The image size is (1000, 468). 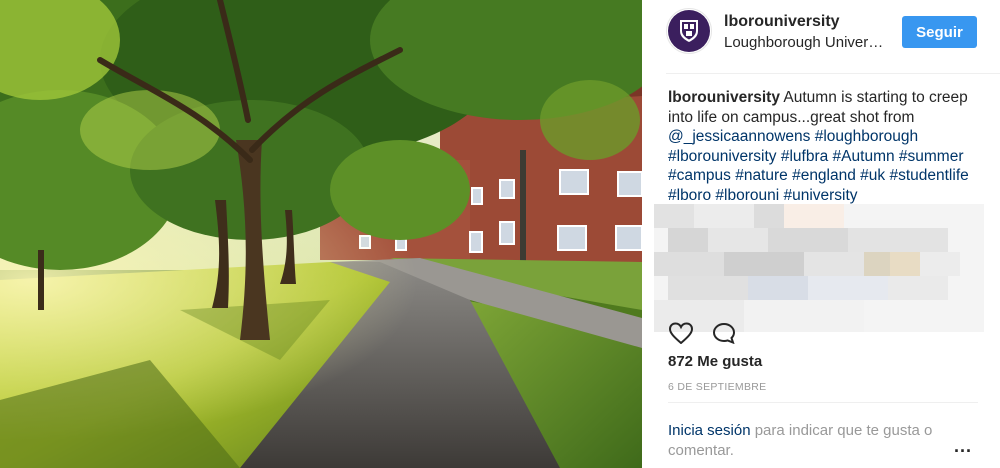 I want to click on comment-icon, so click(x=724, y=333).